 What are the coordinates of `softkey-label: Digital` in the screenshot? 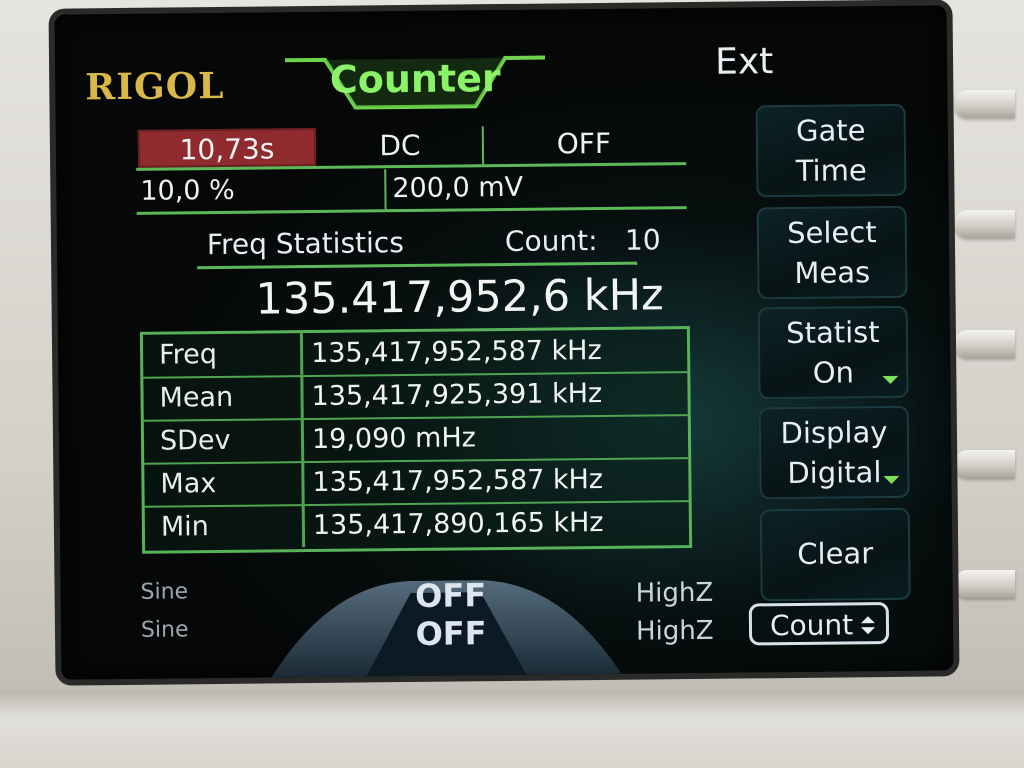 It's located at (834, 473).